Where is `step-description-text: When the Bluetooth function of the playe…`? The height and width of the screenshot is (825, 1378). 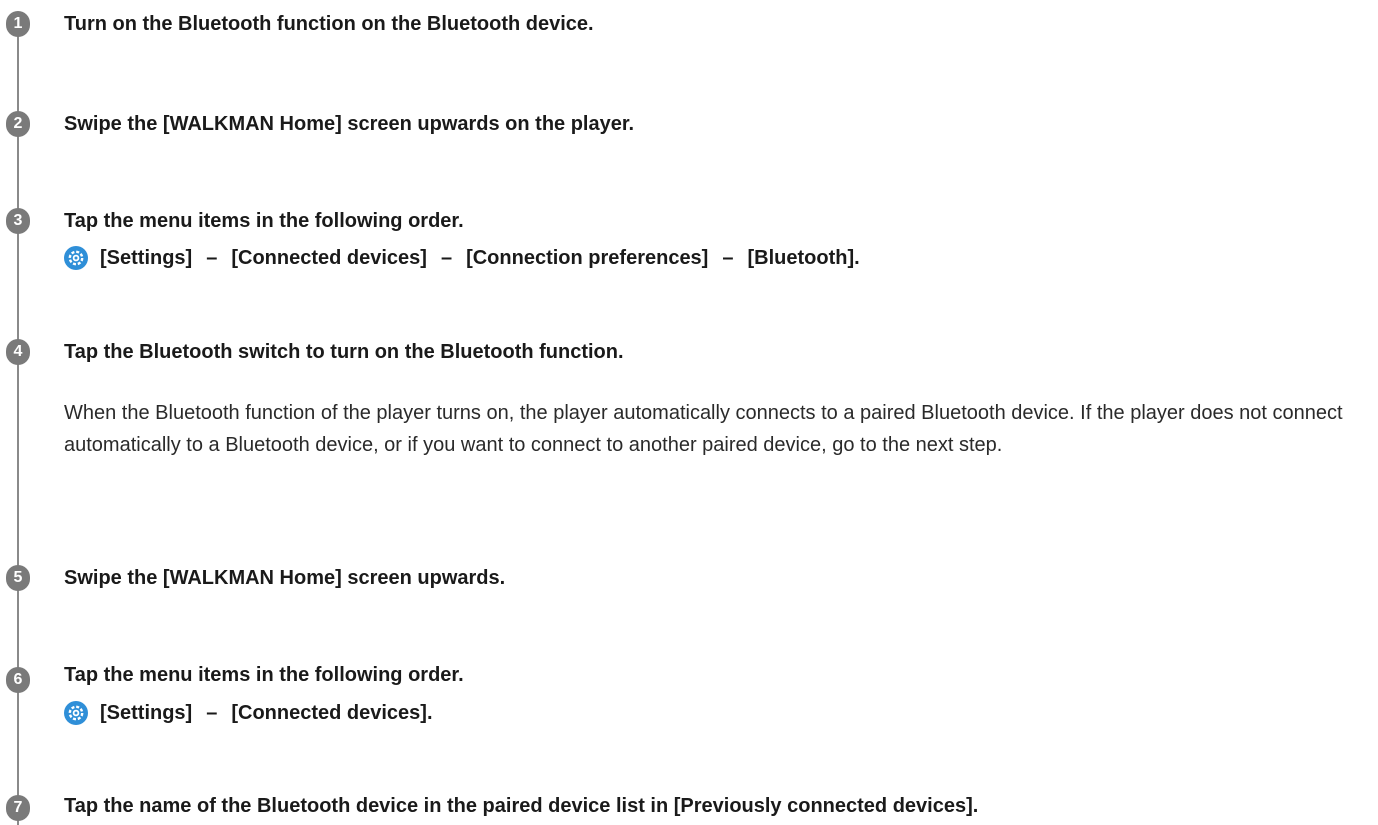 step-description-text: When the Bluetooth function of the playe… is located at coordinates (703, 429).